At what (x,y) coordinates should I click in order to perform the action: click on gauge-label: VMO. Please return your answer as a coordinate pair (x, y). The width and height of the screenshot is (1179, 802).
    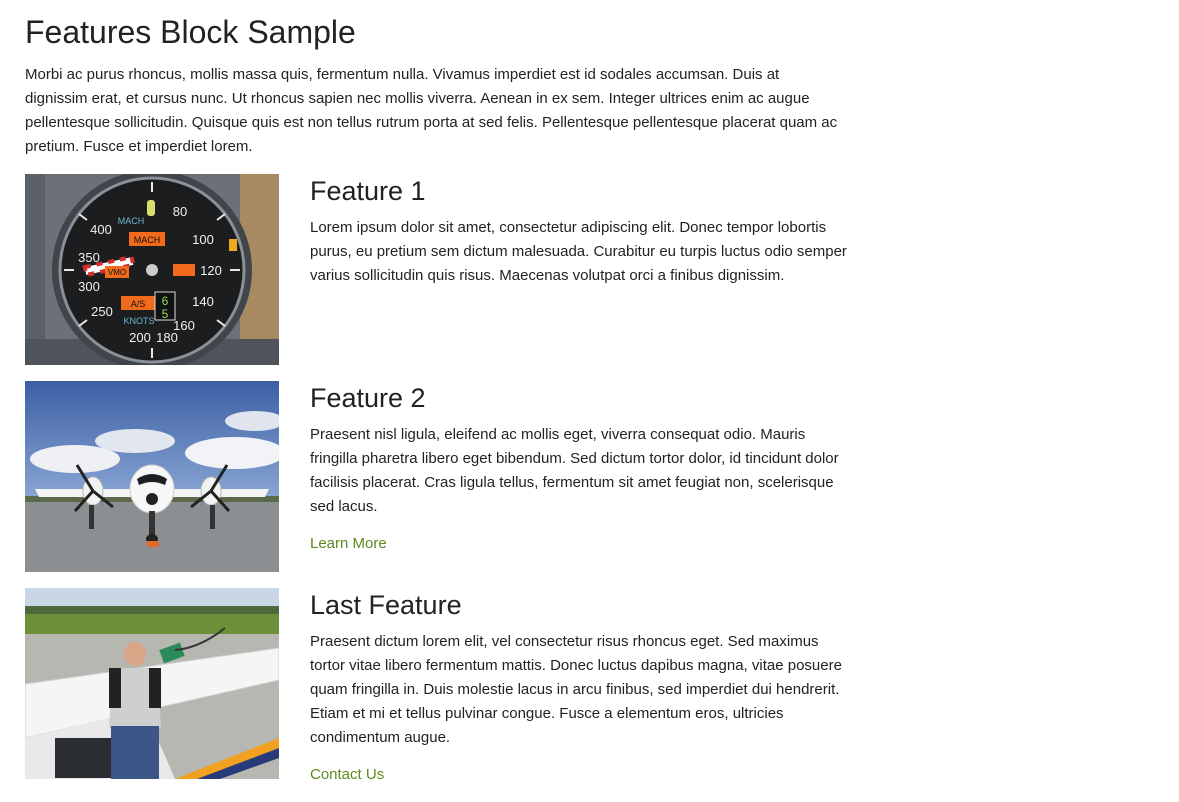
    Looking at the image, I should click on (117, 272).